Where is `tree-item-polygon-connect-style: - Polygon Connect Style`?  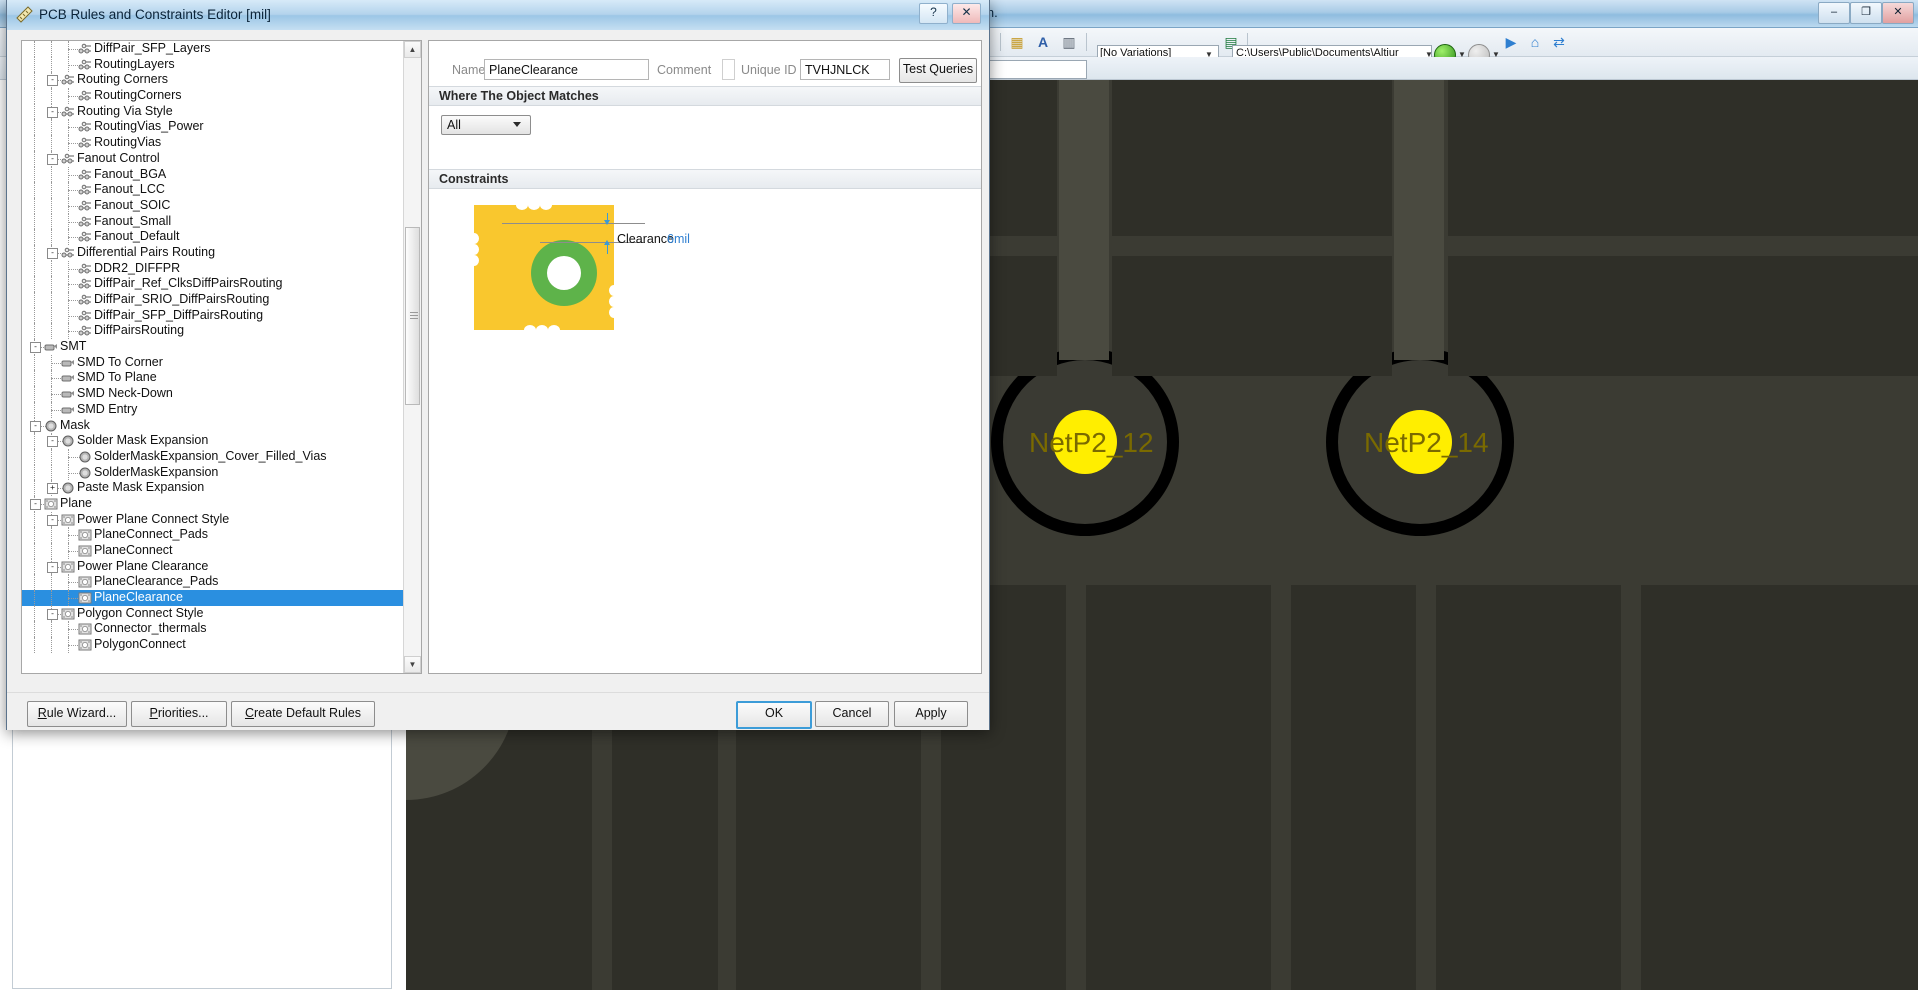
tree-item-polygon-connect-style: - Polygon Connect Style is located at coordinates (213, 613).